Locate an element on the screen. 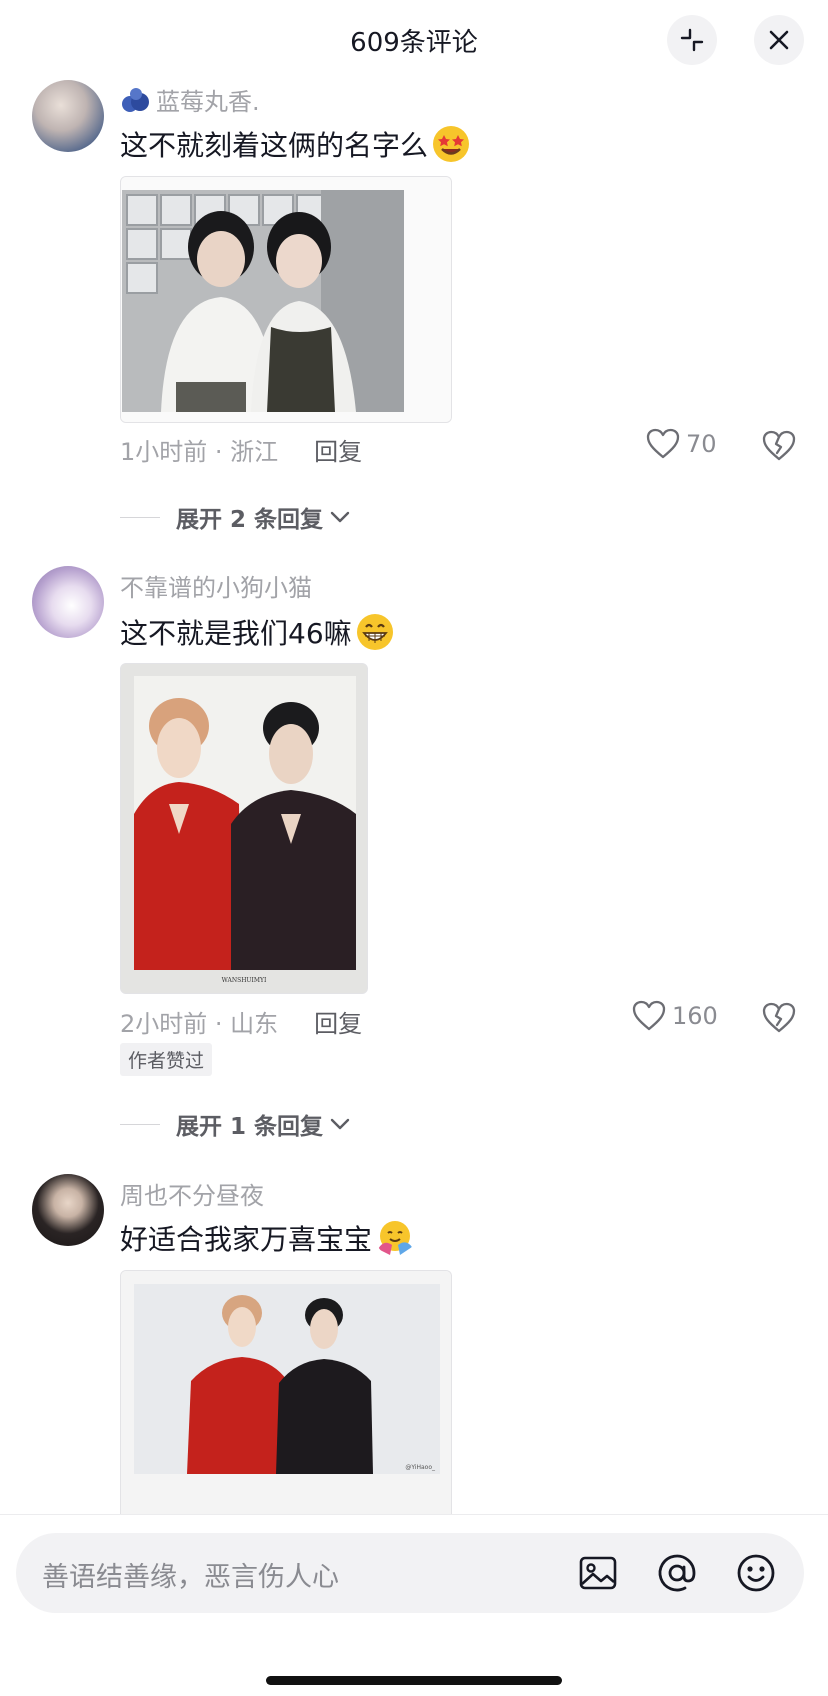  shrink-icon is located at coordinates (692, 40).